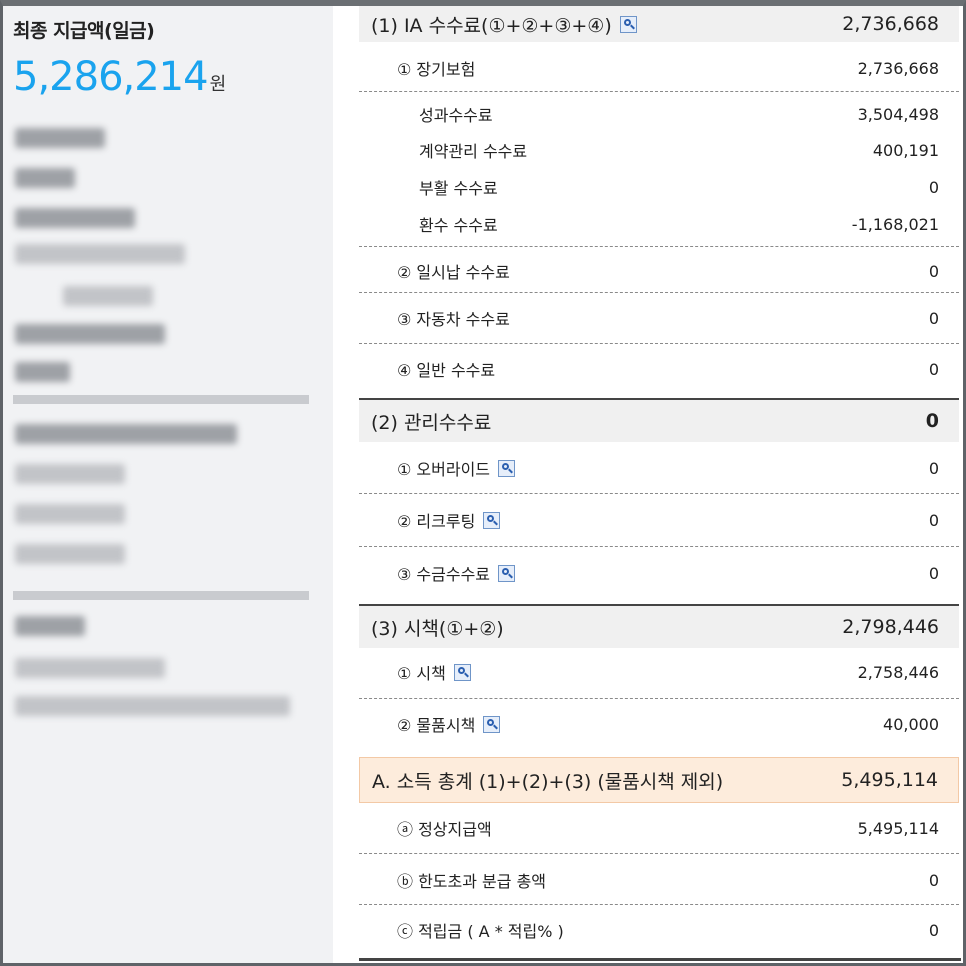 This screenshot has width=966, height=966. I want to click on item-label: 성과수수료, so click(456, 115).